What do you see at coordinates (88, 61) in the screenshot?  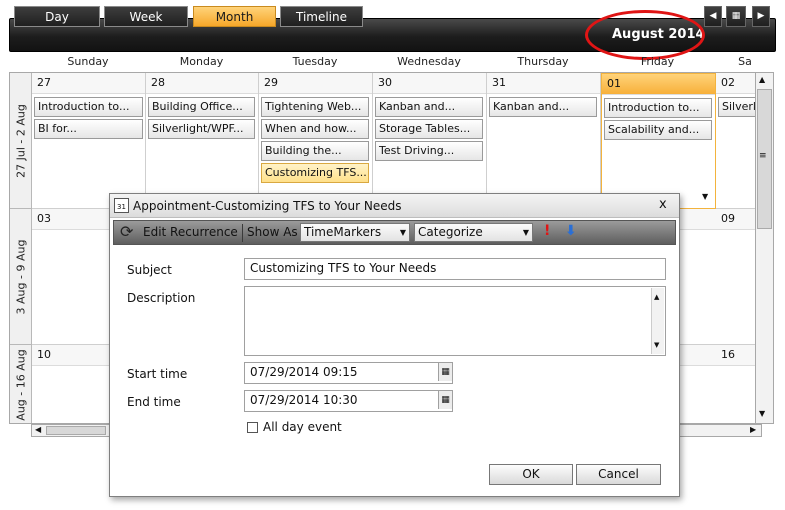 I see `day-header-sunday: Sunday` at bounding box center [88, 61].